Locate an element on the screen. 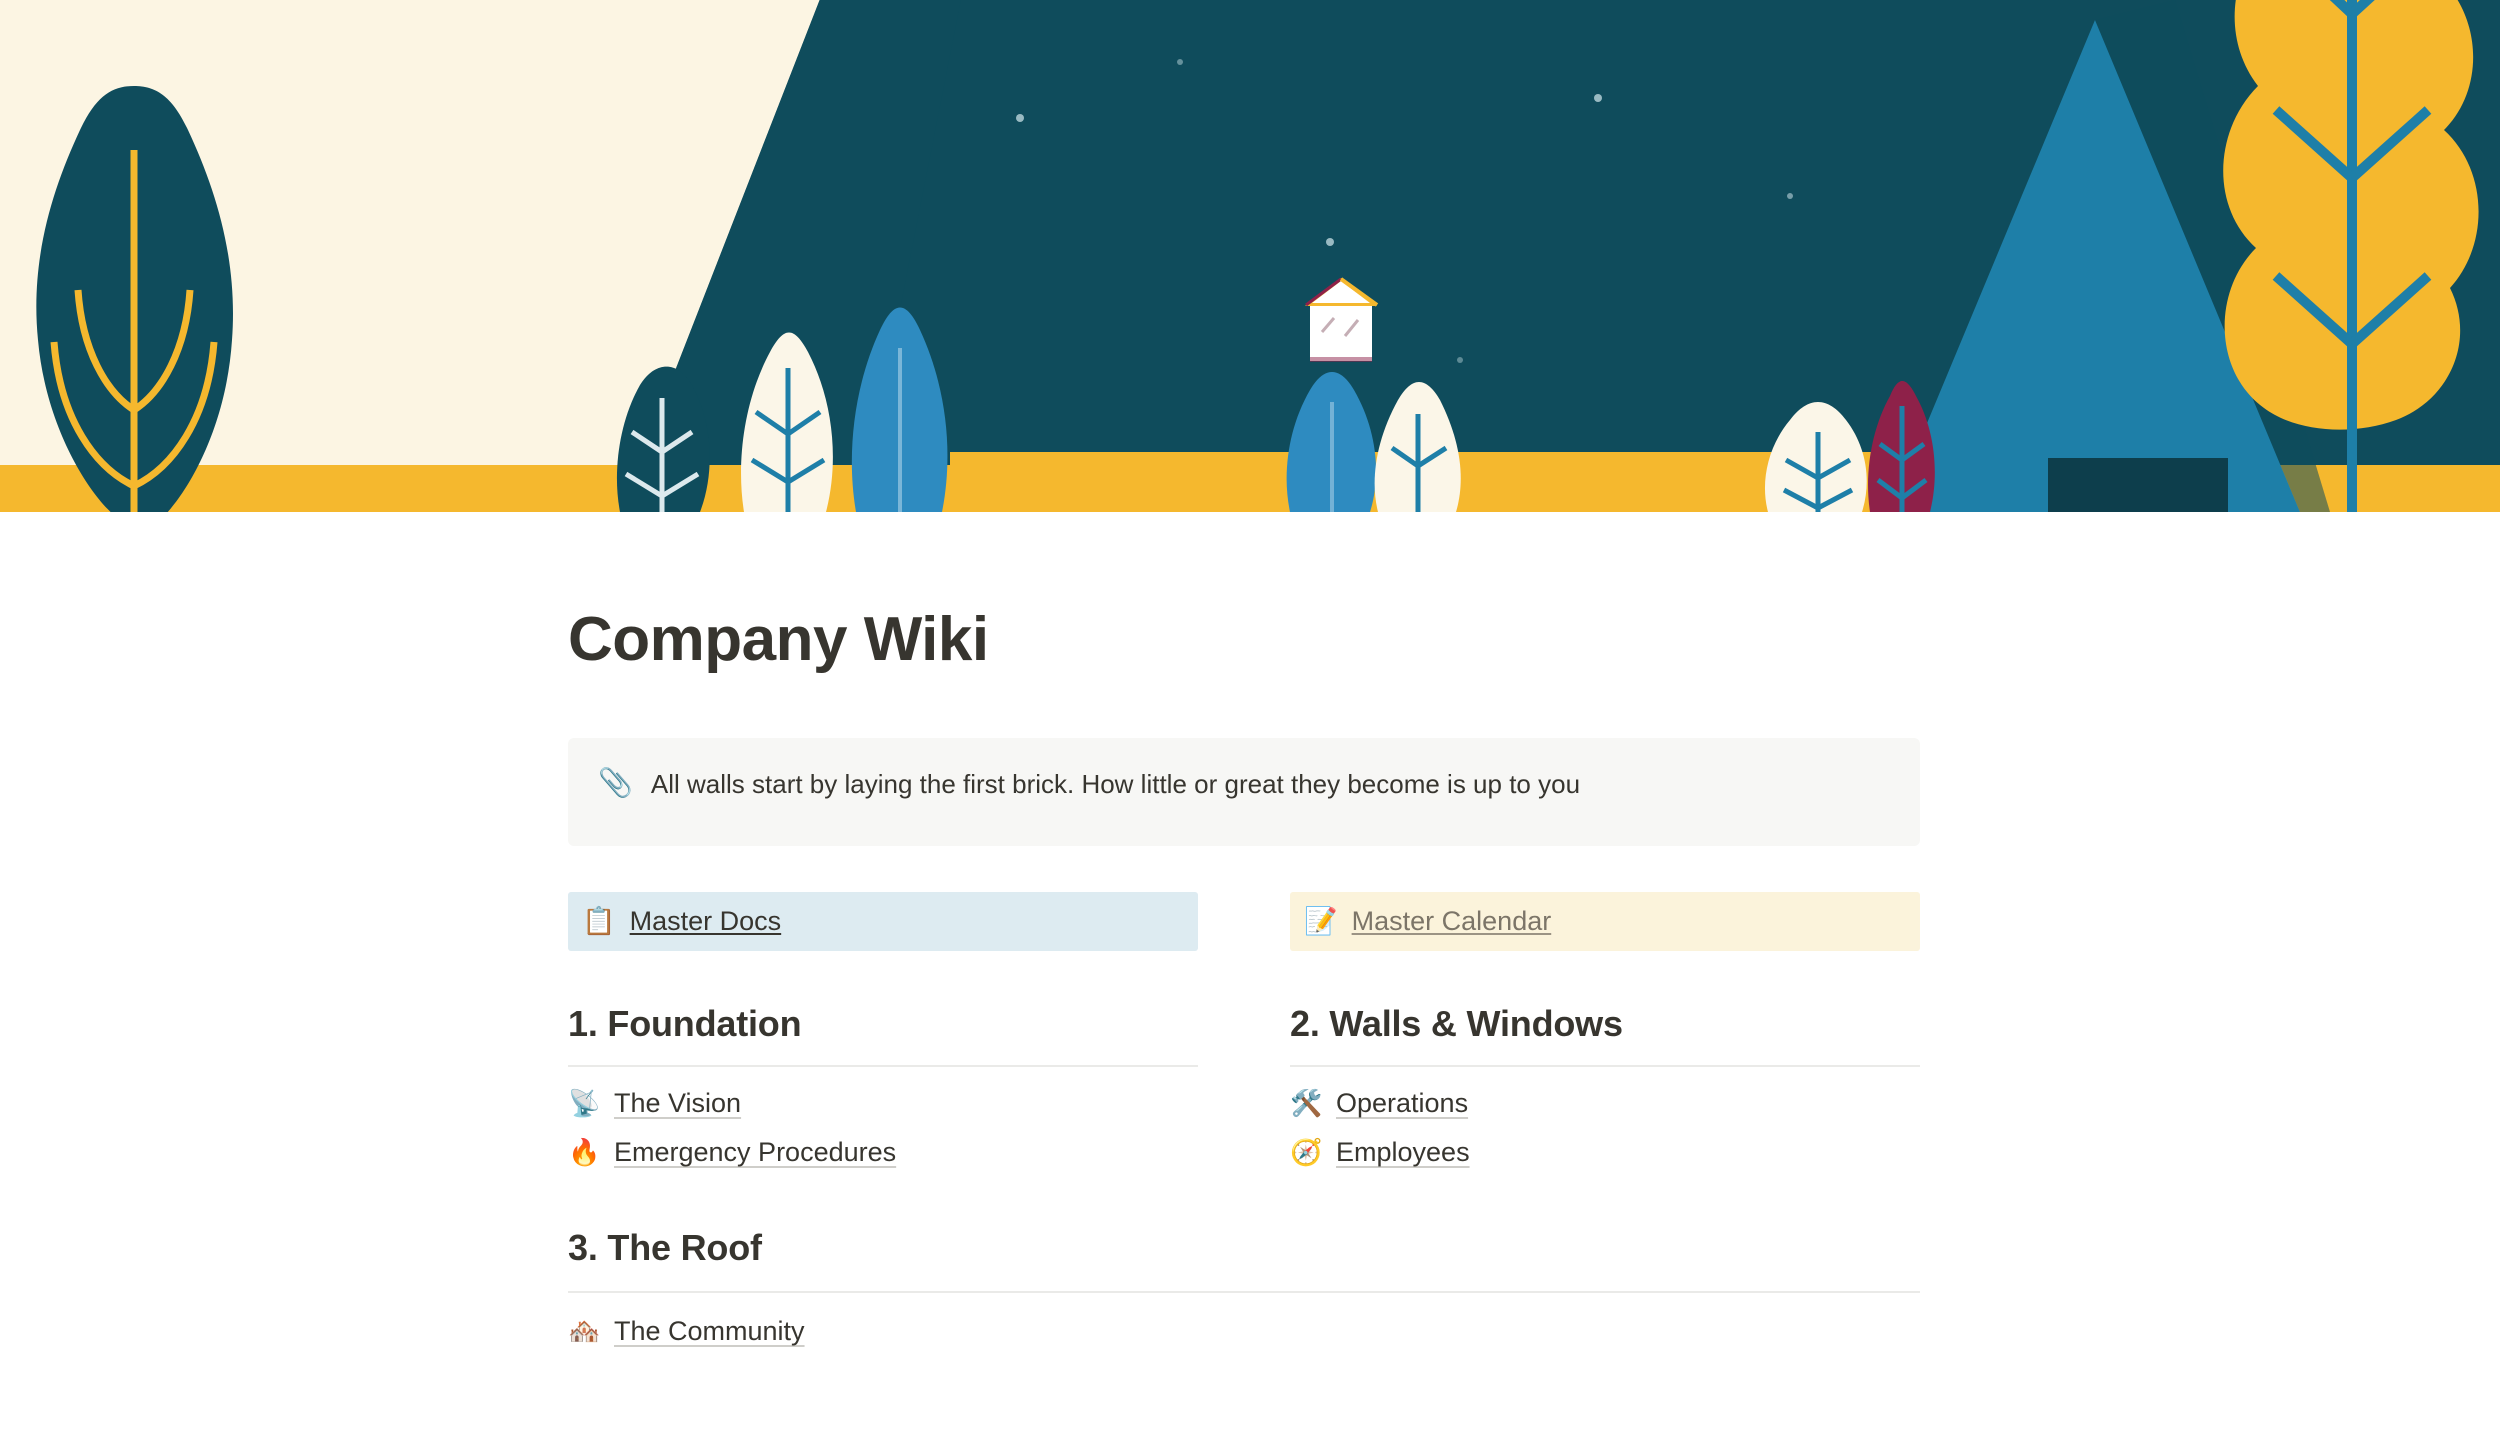 Image resolution: width=2500 pixels, height=1452 pixels. page-link-emergency-procedures-label: Emergency Procedures is located at coordinates (755, 1152).